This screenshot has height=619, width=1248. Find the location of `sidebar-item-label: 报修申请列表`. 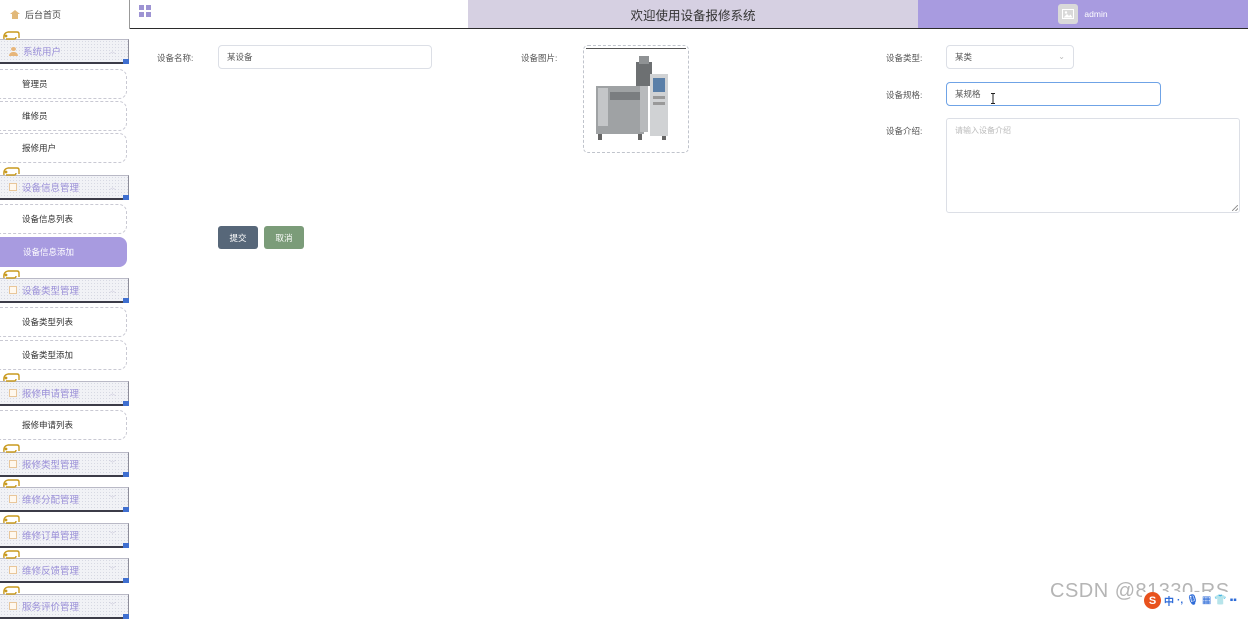

sidebar-item-label: 报修申请列表 is located at coordinates (48, 425).